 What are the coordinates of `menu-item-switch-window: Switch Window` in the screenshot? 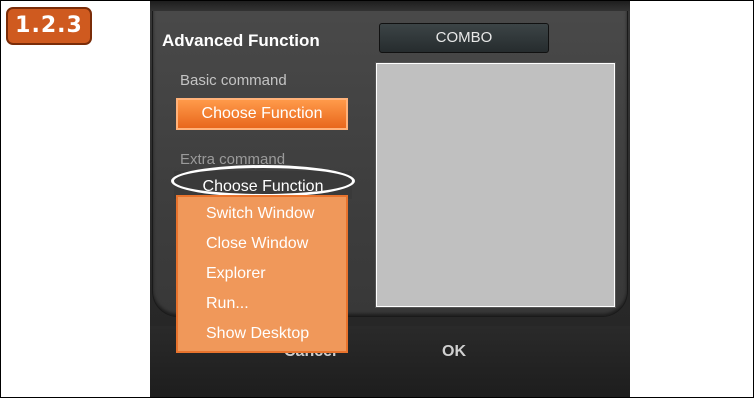 It's located at (260, 214).